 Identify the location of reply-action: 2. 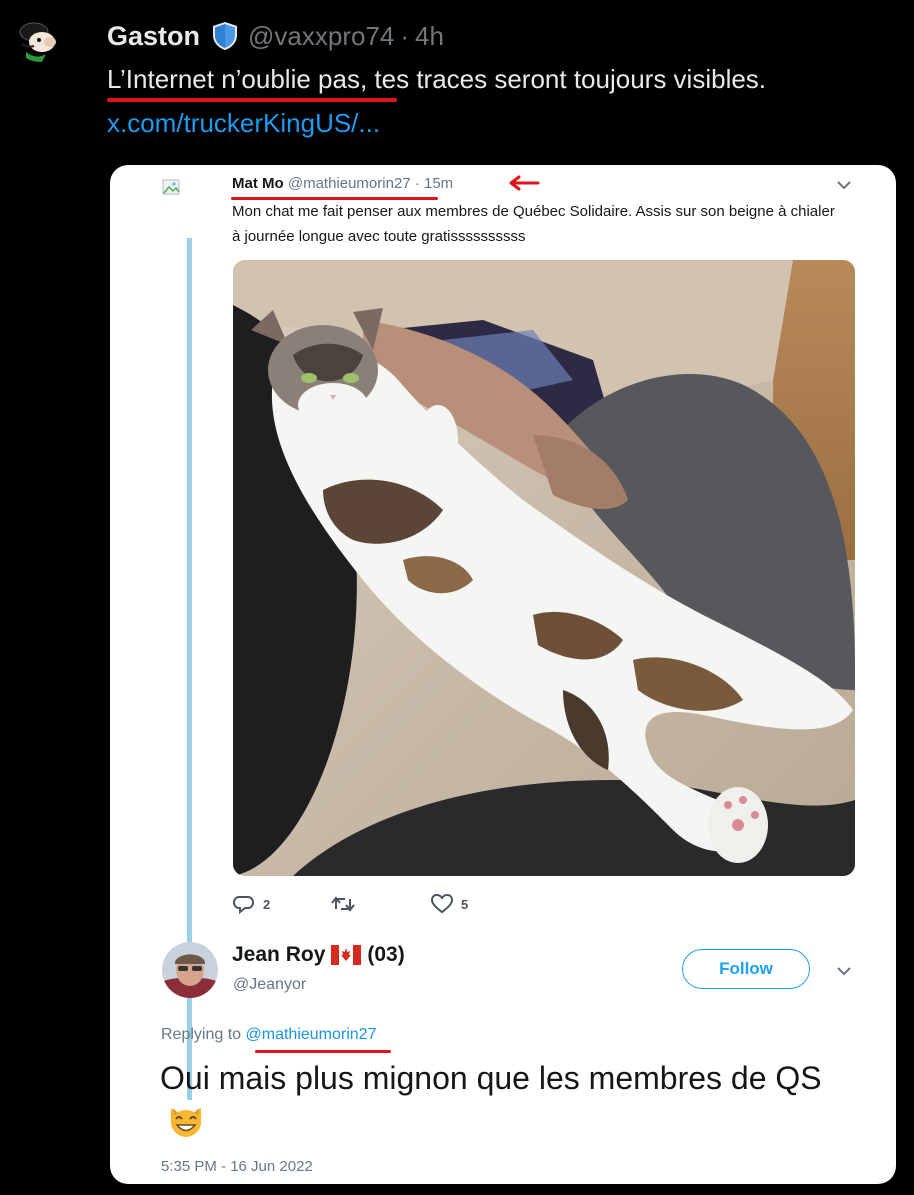
(282, 904).